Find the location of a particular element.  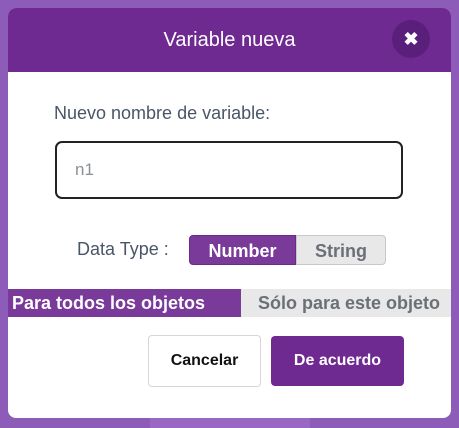

data-type-string-option: String is located at coordinates (341, 250).